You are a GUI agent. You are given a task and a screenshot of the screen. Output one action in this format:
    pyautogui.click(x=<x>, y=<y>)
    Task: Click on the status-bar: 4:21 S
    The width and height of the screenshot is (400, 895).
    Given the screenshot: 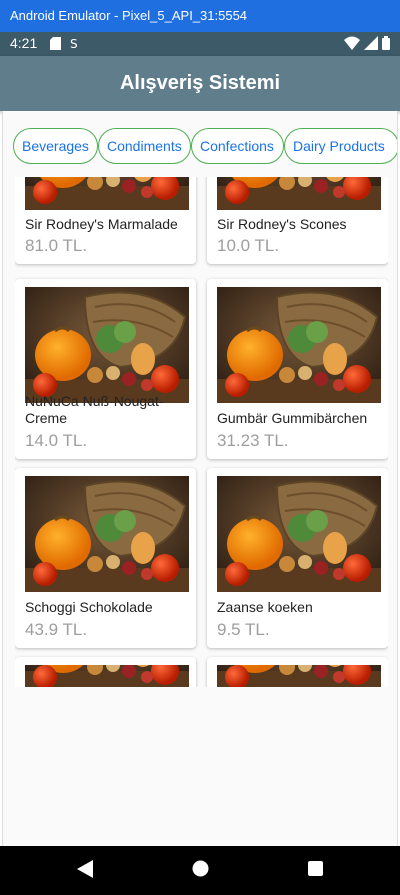 What is the action you would take?
    pyautogui.click(x=200, y=44)
    